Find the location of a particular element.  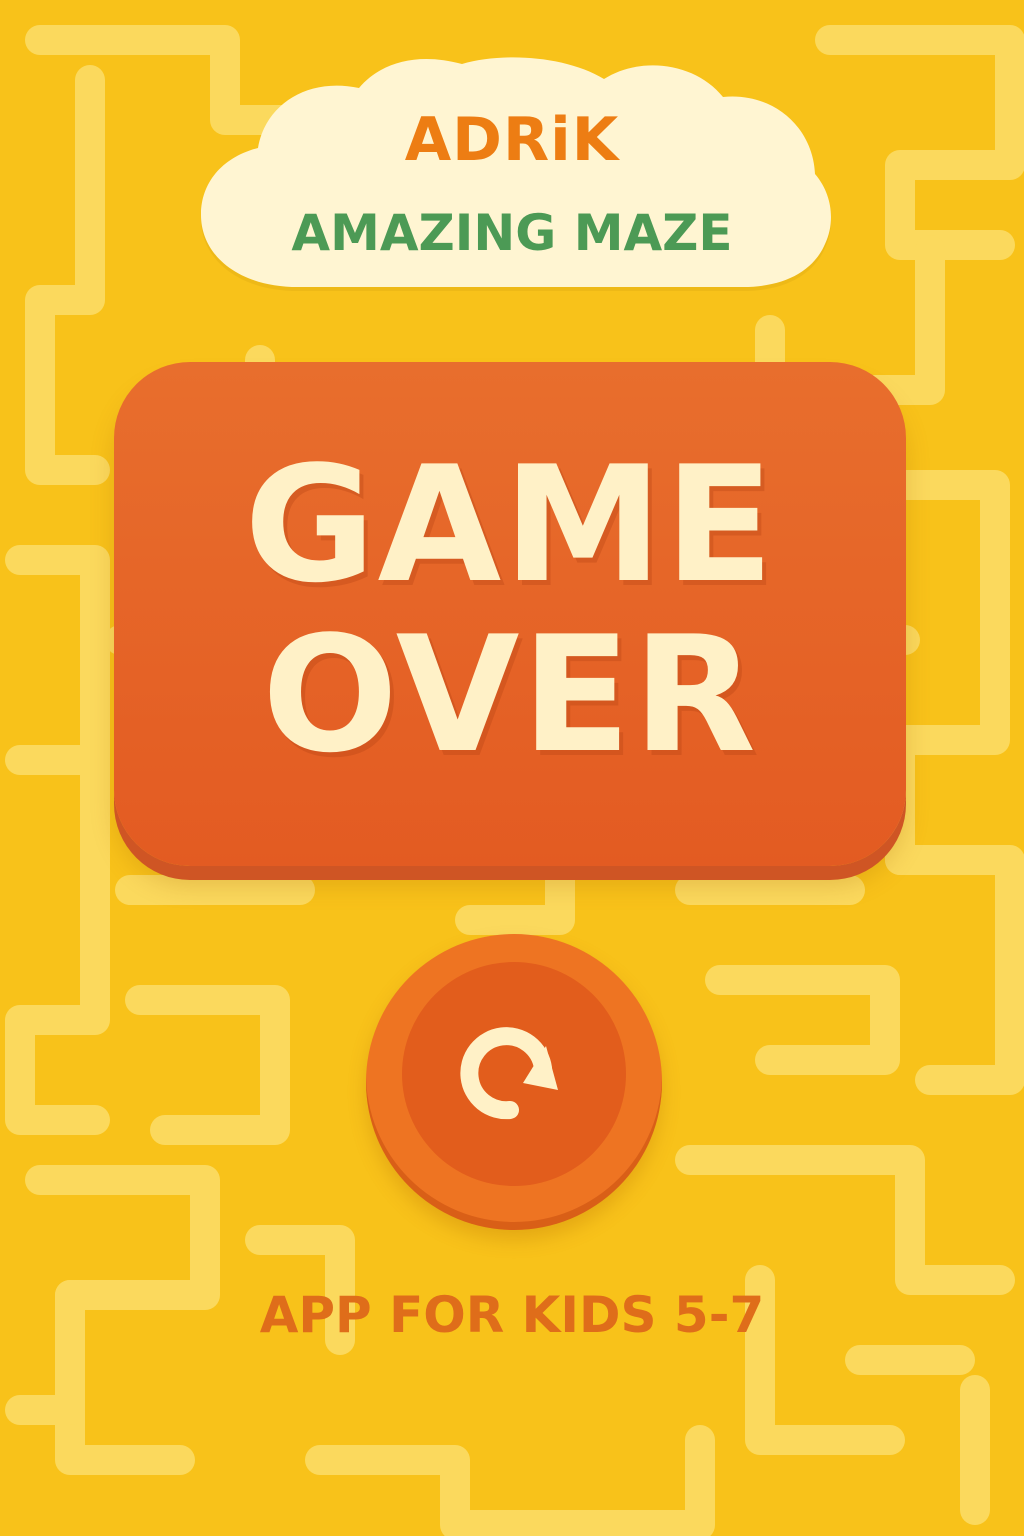

app-title-card: ADRiK AMAZING MAZE is located at coordinates (512, 186).